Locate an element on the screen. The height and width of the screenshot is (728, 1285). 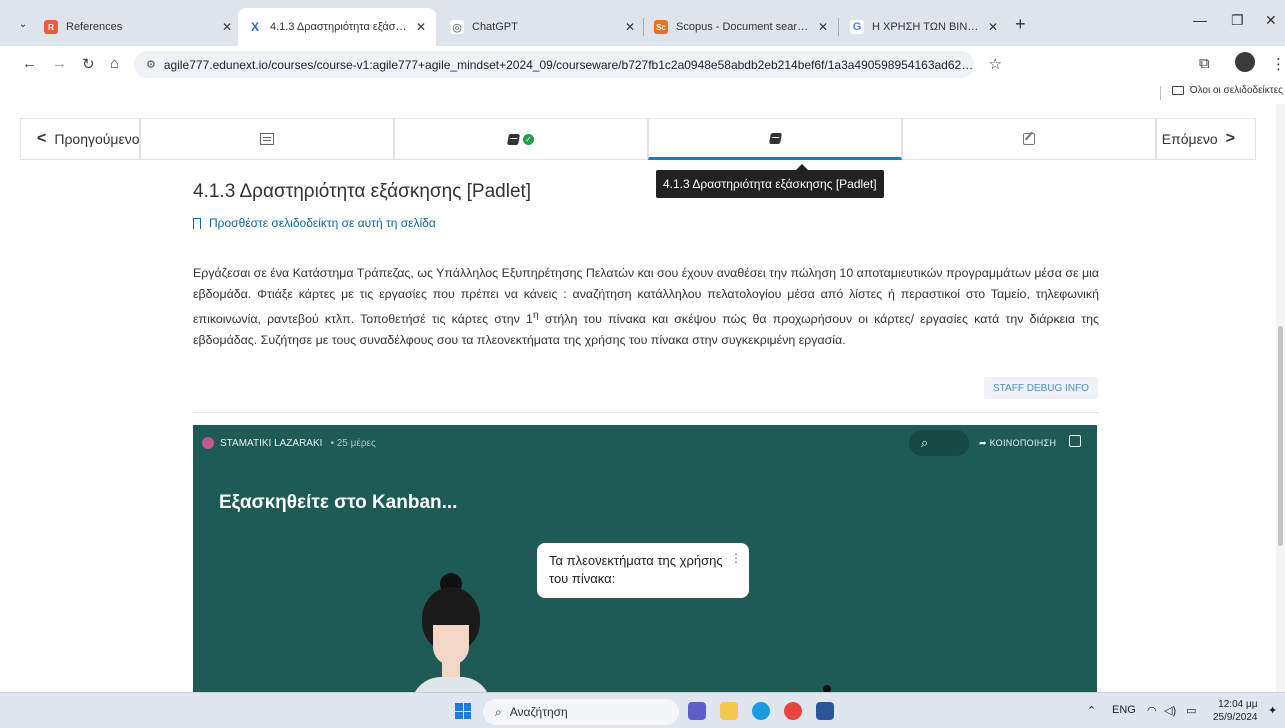
extensions-icon: ⧉ is located at coordinates (1204, 63).